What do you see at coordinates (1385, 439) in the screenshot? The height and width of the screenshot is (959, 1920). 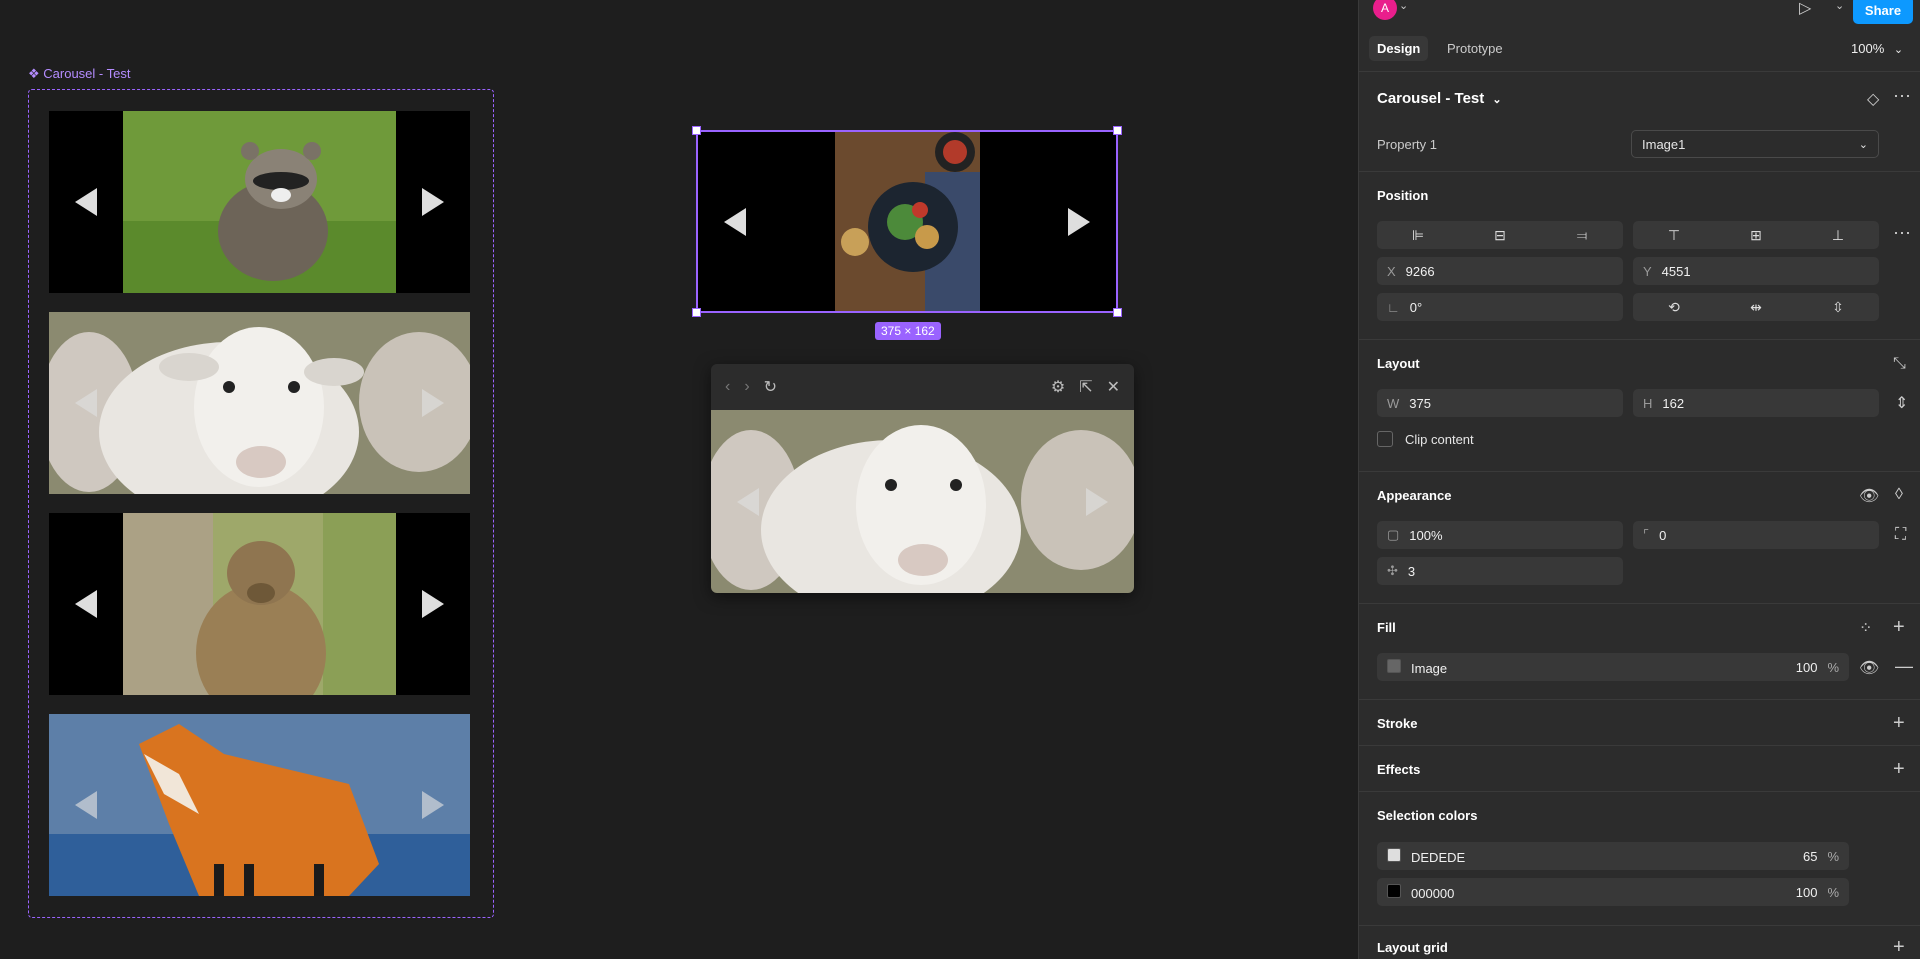 I see `clip-content-checkbox` at bounding box center [1385, 439].